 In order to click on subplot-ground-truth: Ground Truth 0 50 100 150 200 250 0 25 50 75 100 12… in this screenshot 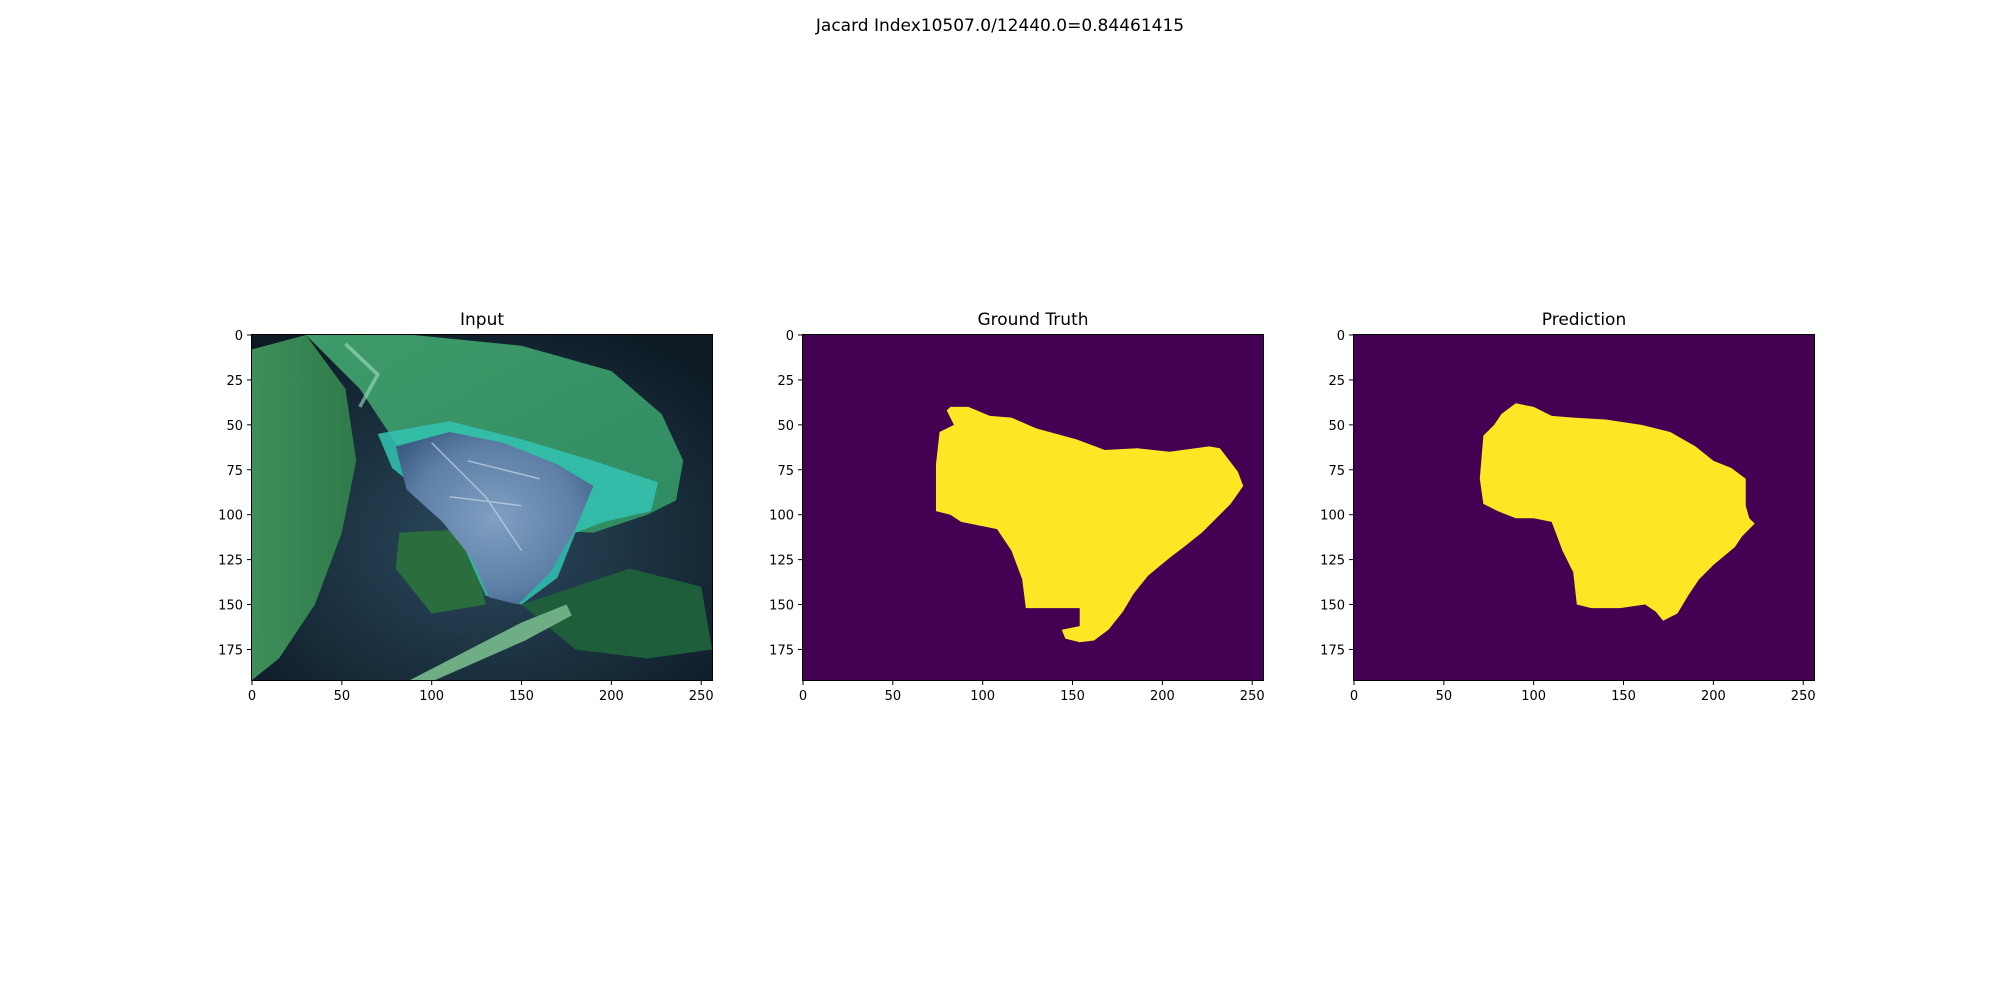, I will do `click(1016, 505)`.